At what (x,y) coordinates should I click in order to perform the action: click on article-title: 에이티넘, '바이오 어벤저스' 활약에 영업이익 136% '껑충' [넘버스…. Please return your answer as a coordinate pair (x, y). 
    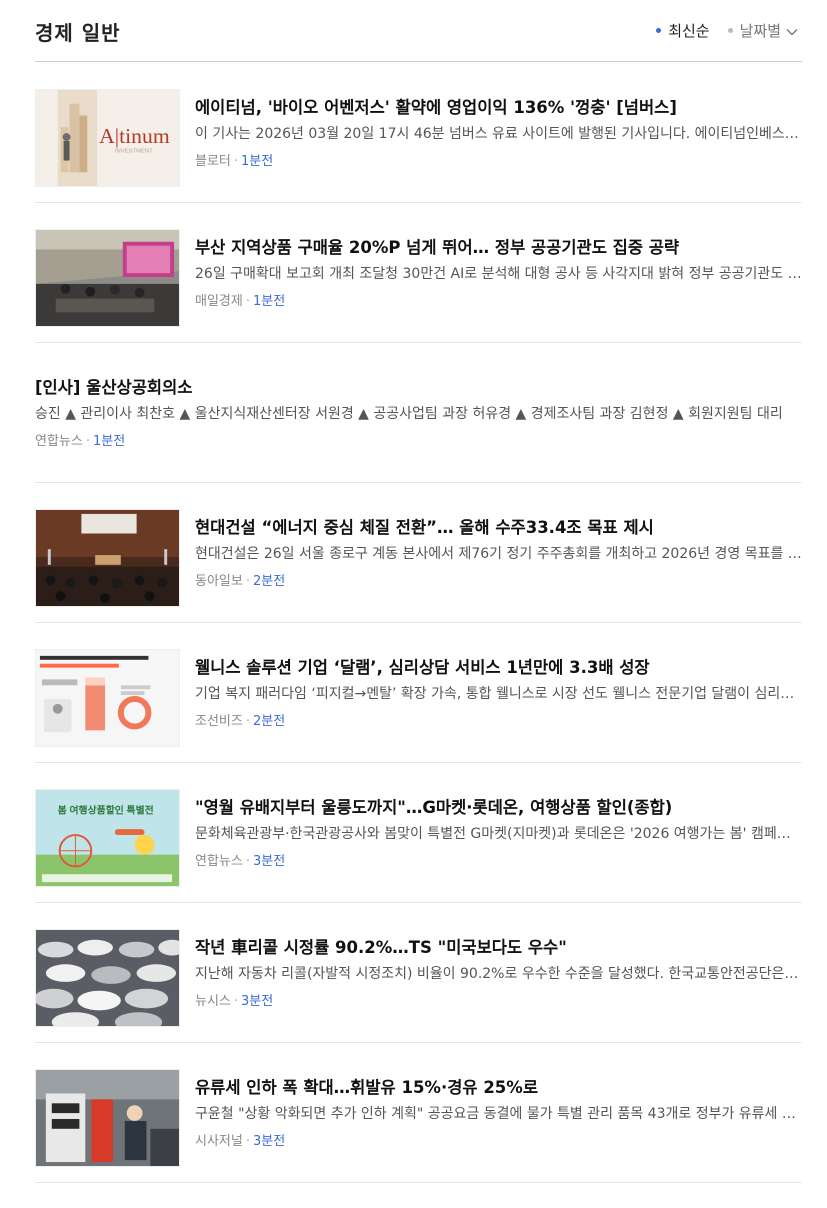
    Looking at the image, I should click on (498, 108).